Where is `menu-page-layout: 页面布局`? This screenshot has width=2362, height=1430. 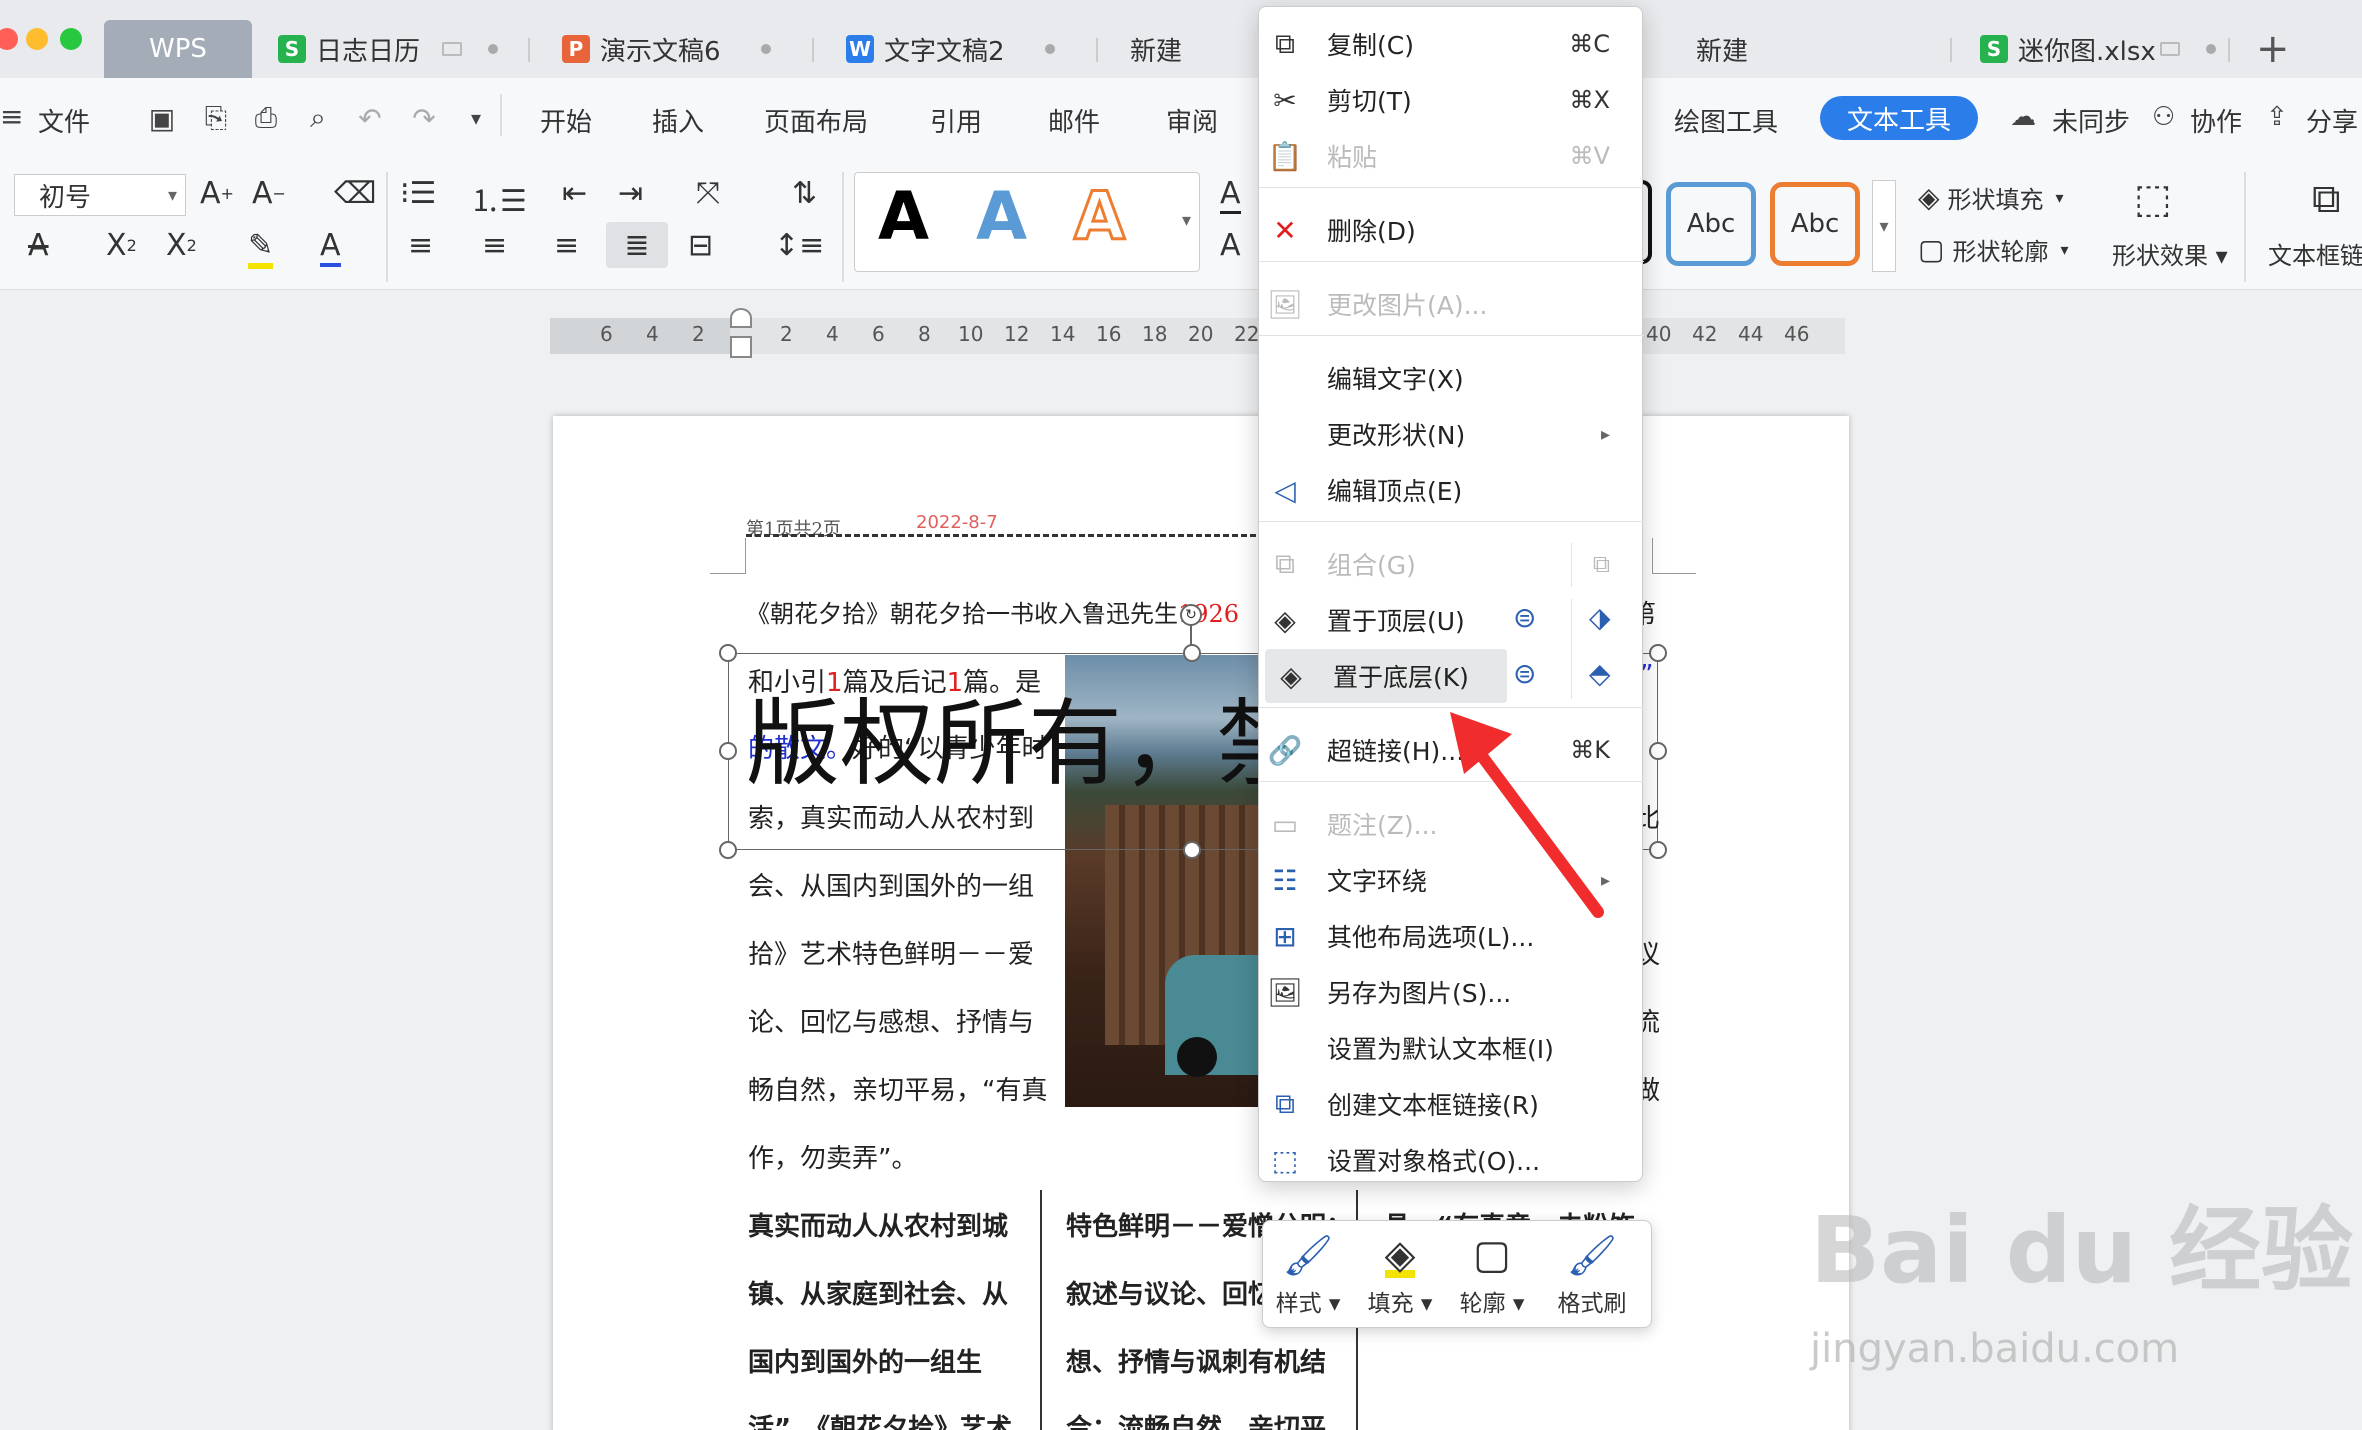
menu-page-layout: 页面布局 is located at coordinates (816, 120).